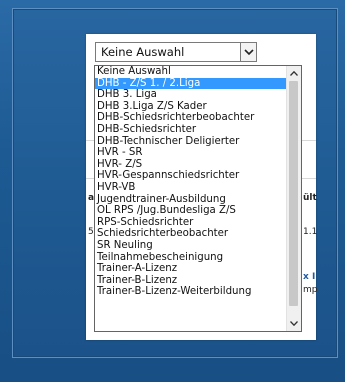  What do you see at coordinates (191, 258) in the screenshot?
I see `option-teilnahmebescheinigung: Teilnahmebescheinigung` at bounding box center [191, 258].